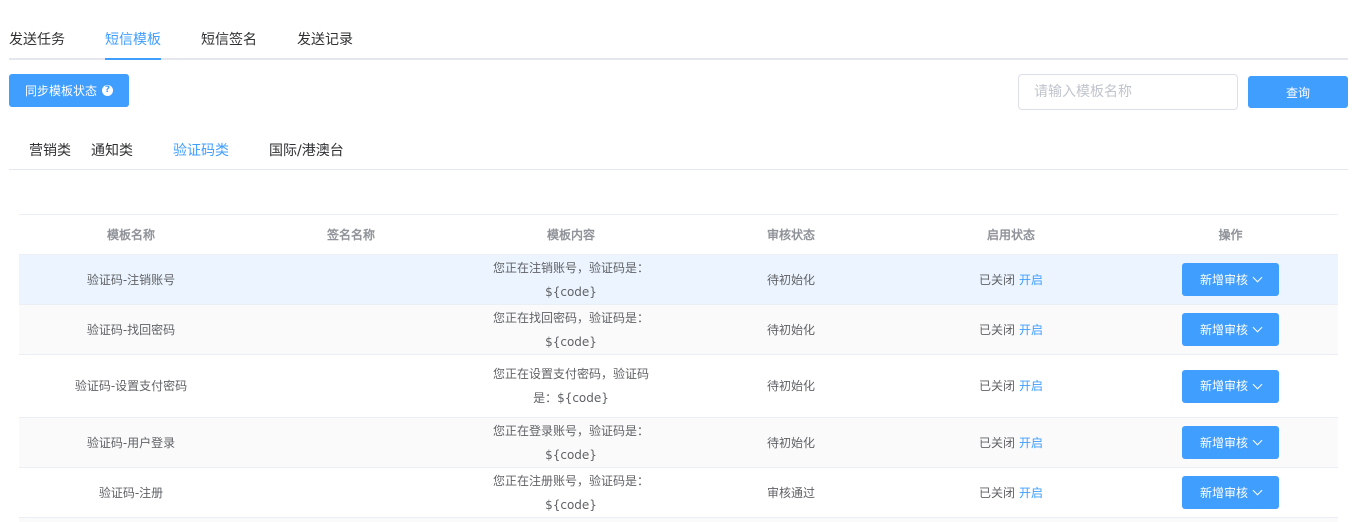 The image size is (1359, 522). I want to click on template-content: 您正在注册账号，验证码是：${code}, so click(571, 492).